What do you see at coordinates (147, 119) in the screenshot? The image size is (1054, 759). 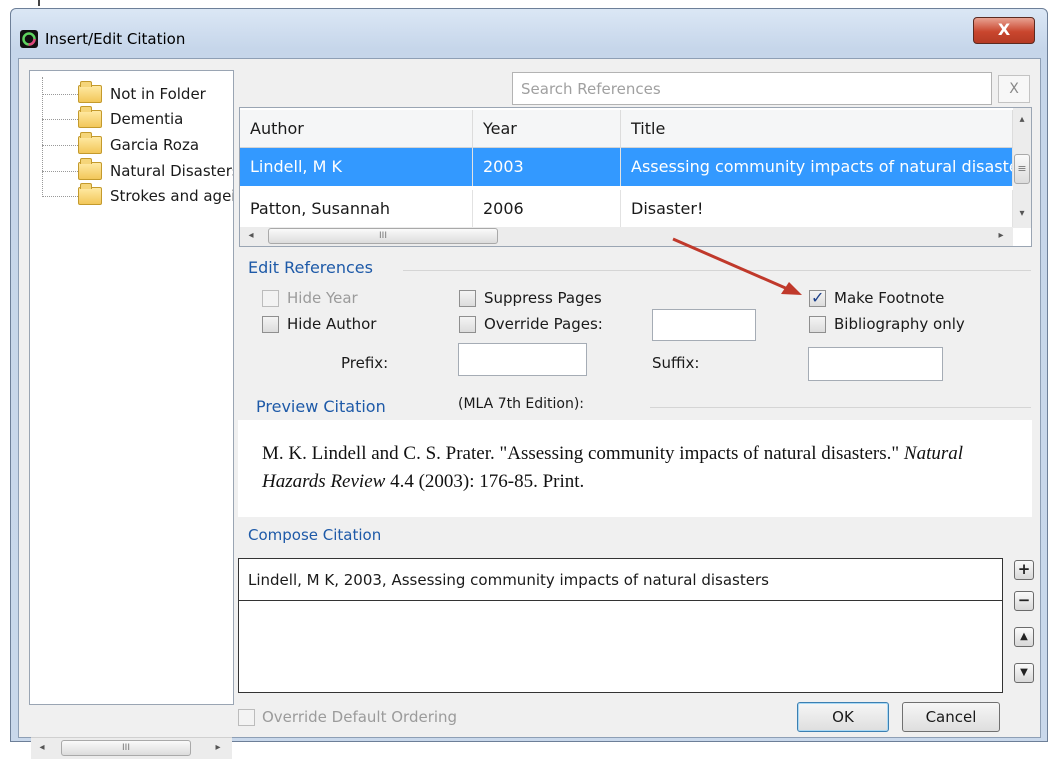 I see `folder-label: Dementia` at bounding box center [147, 119].